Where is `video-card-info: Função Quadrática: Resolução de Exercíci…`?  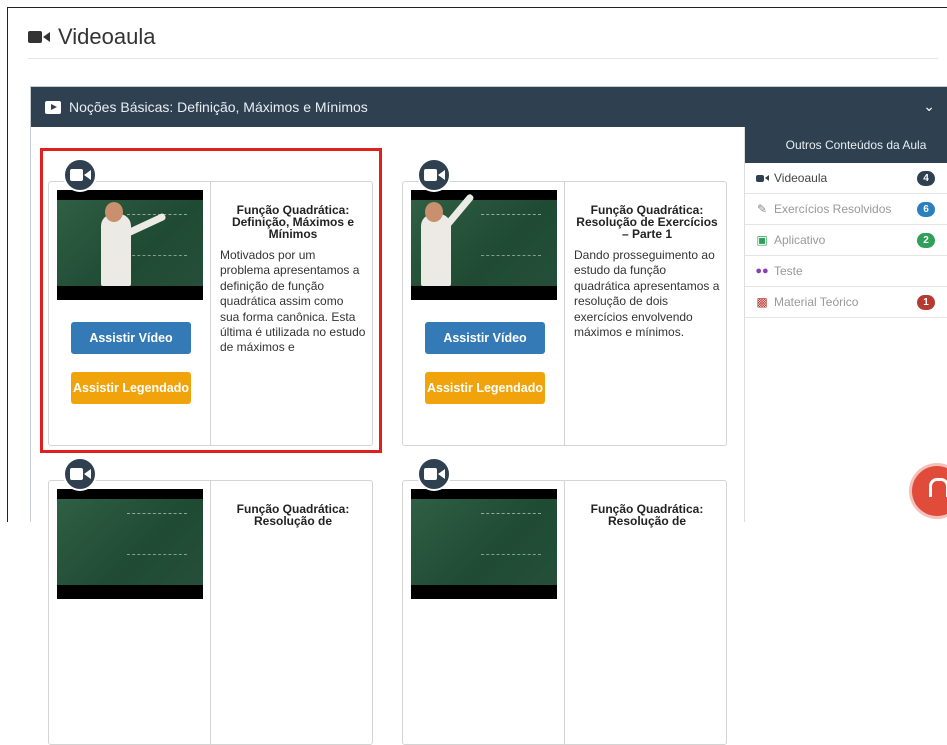 video-card-info: Função Quadrática: Resolução de Exercíci… is located at coordinates (647, 313).